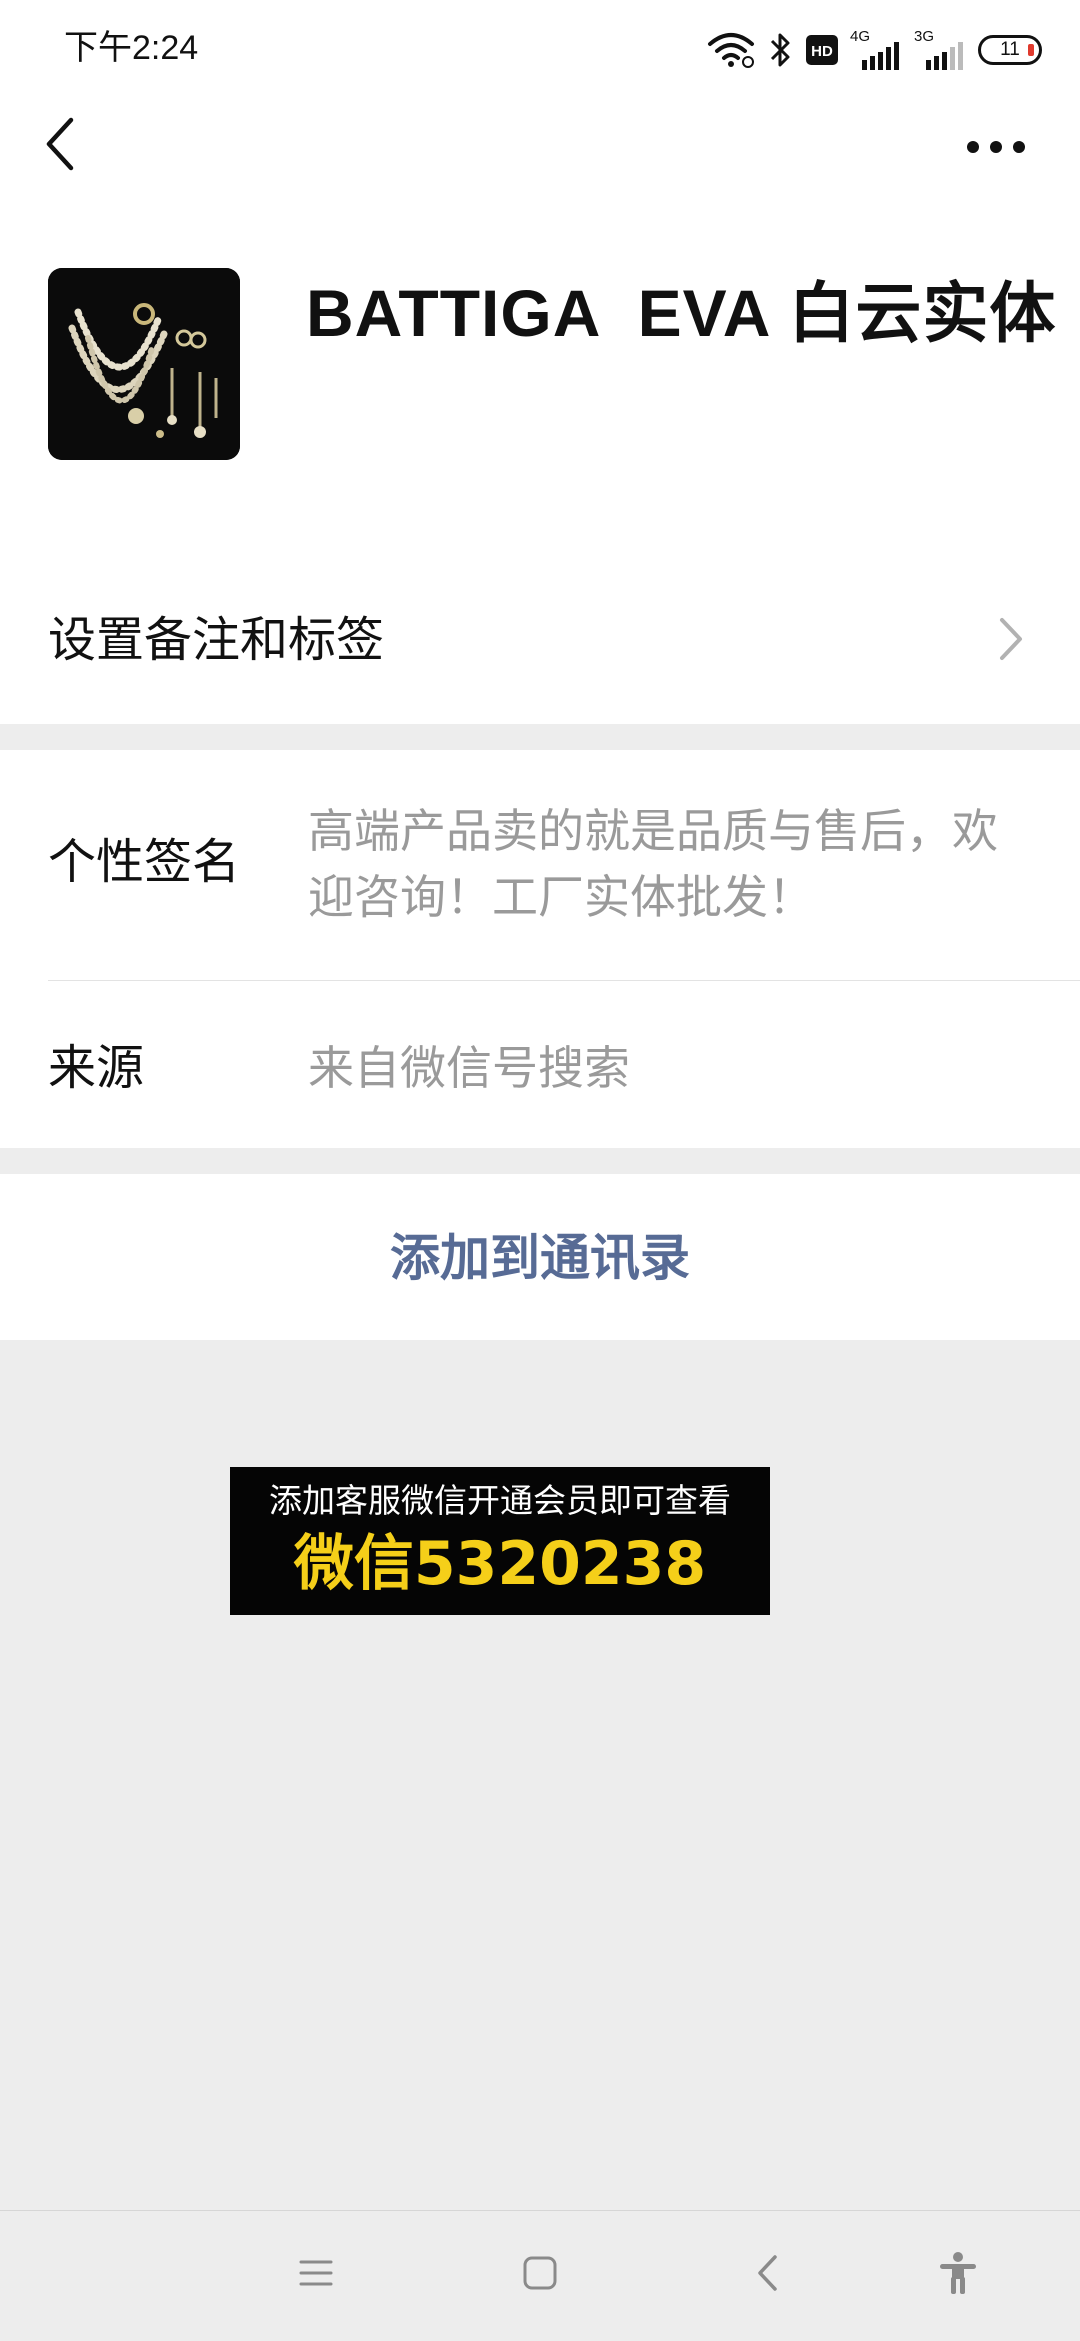  I want to click on chevron-left-icon, so click(60, 146).